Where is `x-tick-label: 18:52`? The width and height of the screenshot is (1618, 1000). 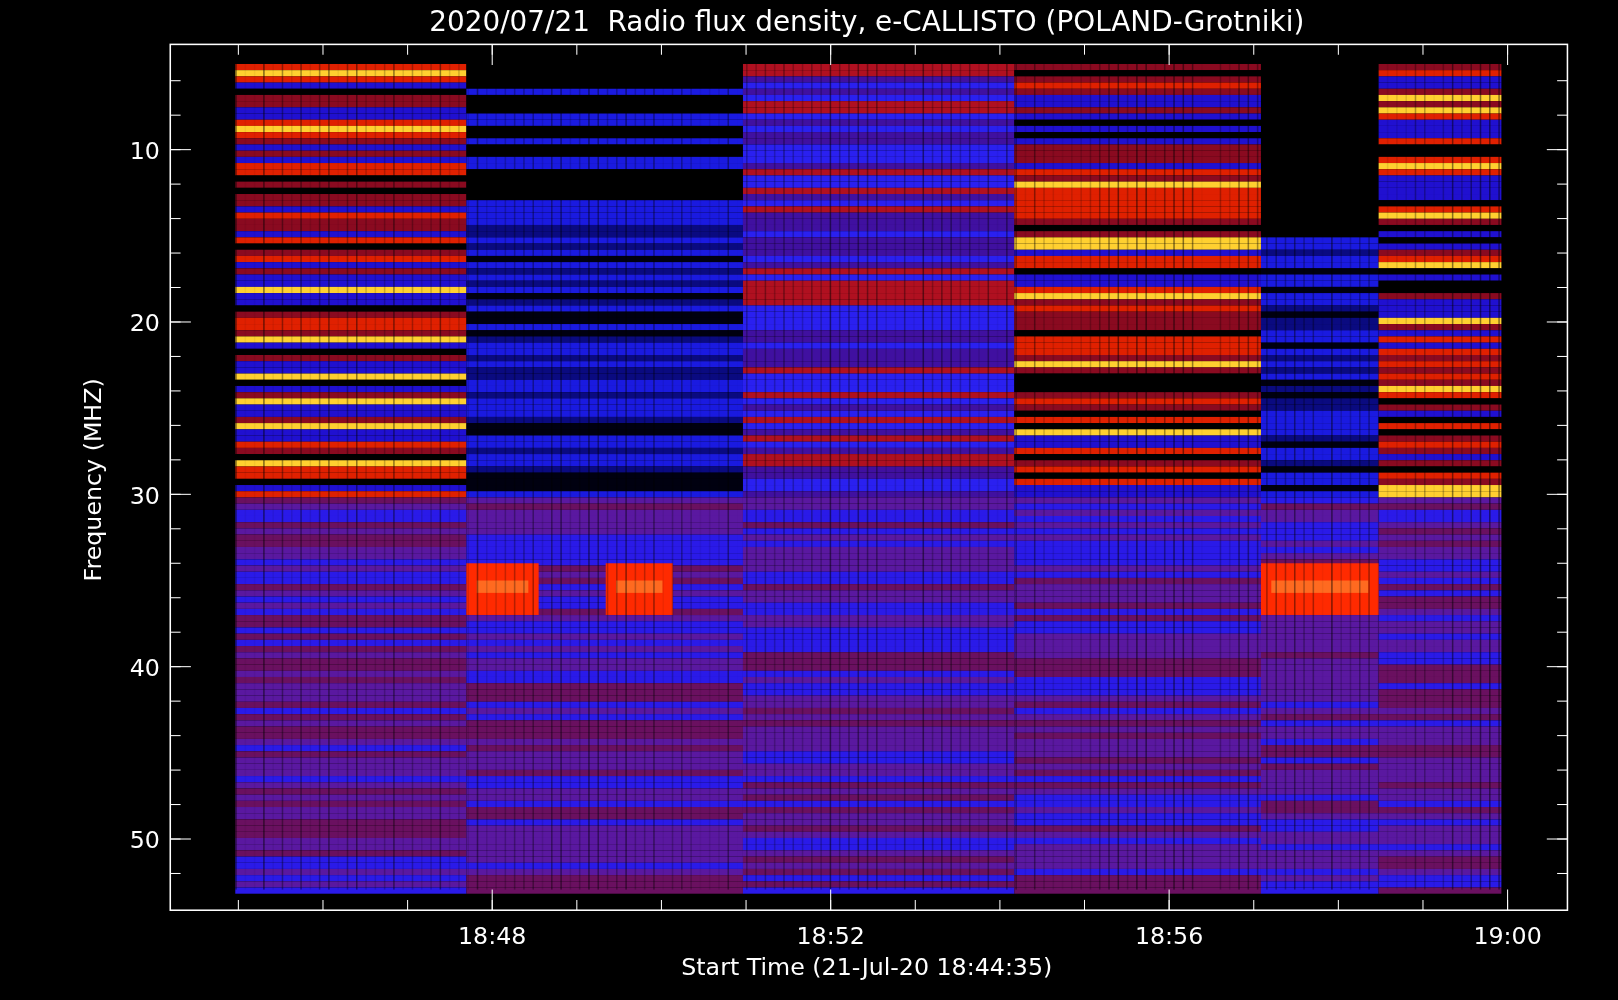 x-tick-label: 18:52 is located at coordinates (830, 936).